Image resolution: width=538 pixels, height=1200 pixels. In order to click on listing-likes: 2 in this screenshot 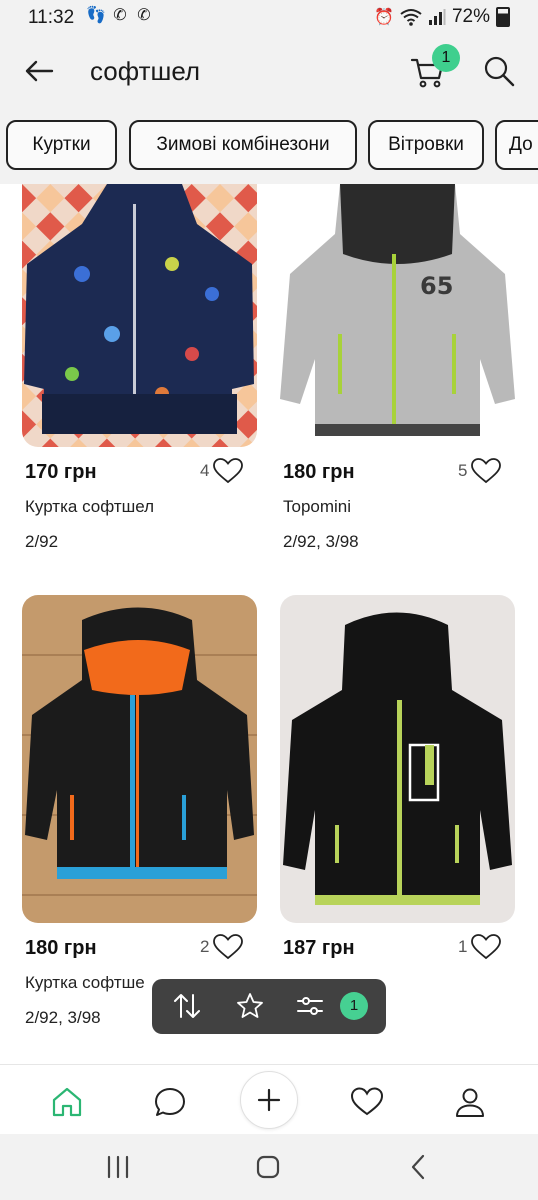, I will do `click(222, 947)`.